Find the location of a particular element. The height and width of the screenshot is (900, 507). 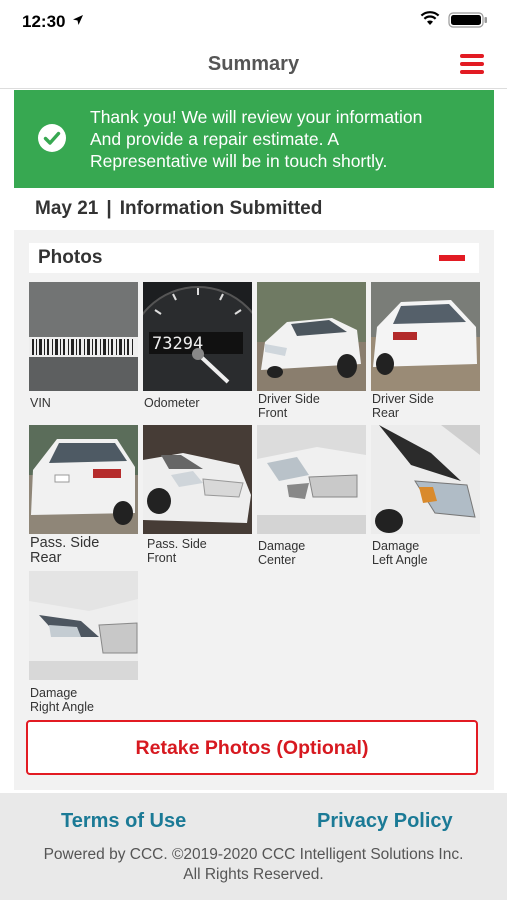

photo-thumbnail-damage-right-angle is located at coordinates (83, 625).